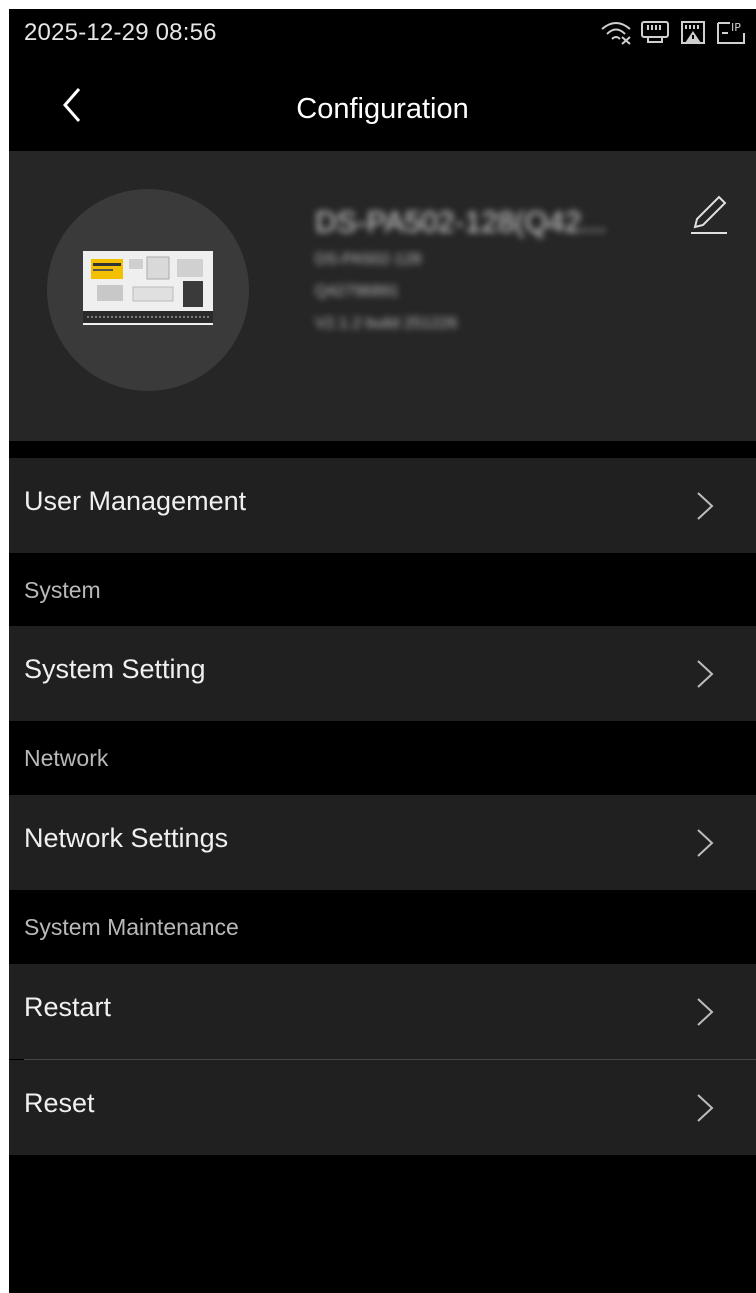  Describe the element at coordinates (673, 32) in the screenshot. I see `status-icons: IP` at that location.